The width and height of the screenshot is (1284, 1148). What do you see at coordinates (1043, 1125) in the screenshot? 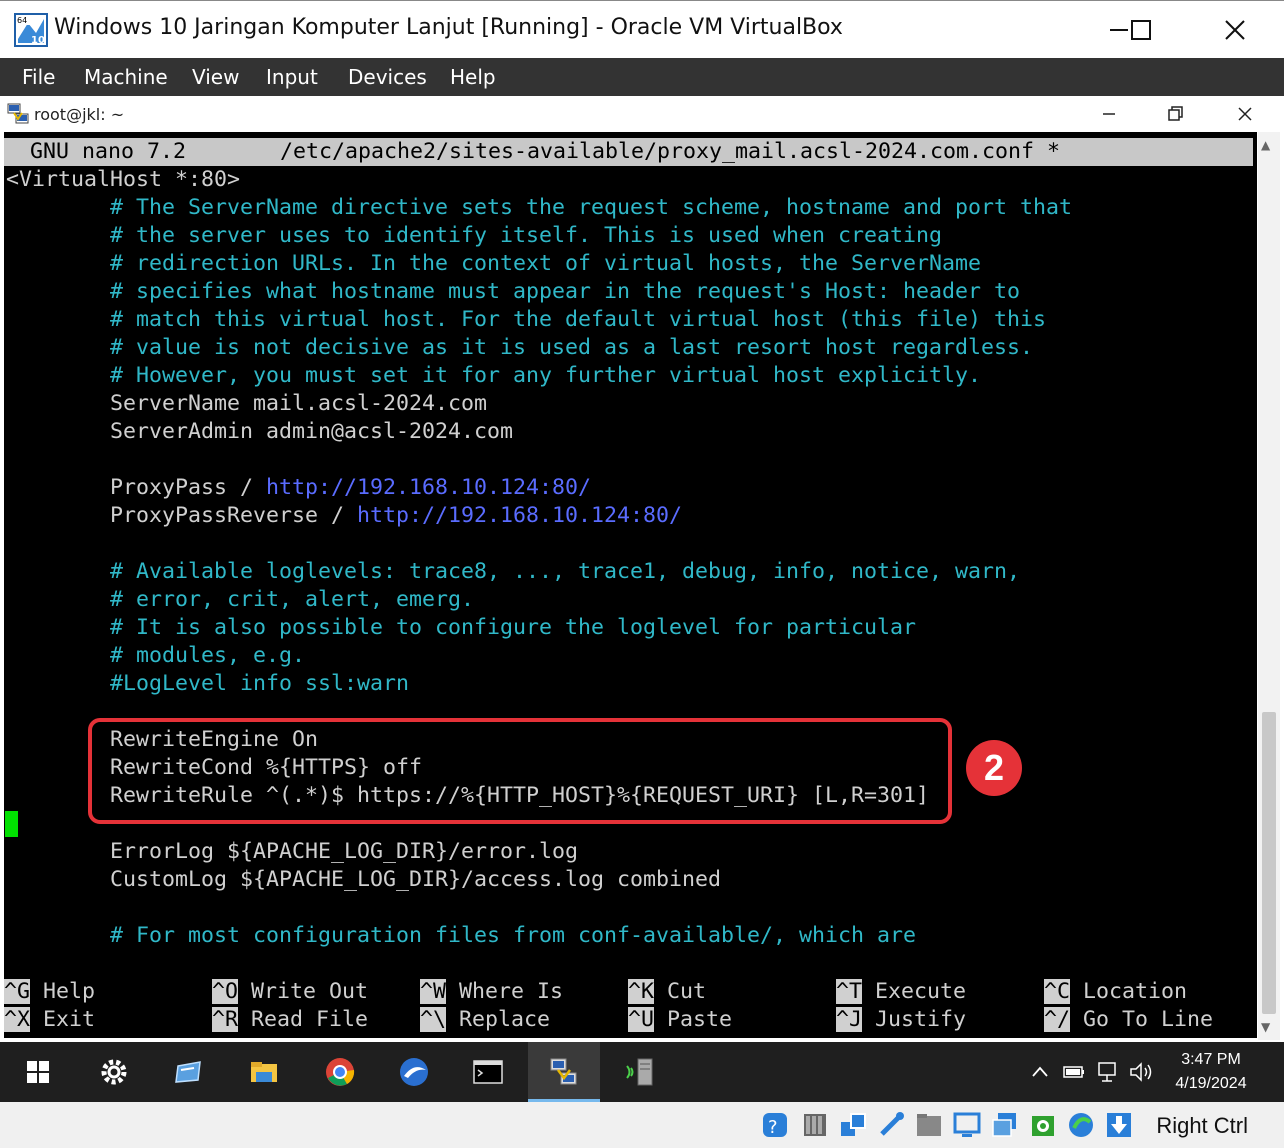
I see `recording-icon` at bounding box center [1043, 1125].